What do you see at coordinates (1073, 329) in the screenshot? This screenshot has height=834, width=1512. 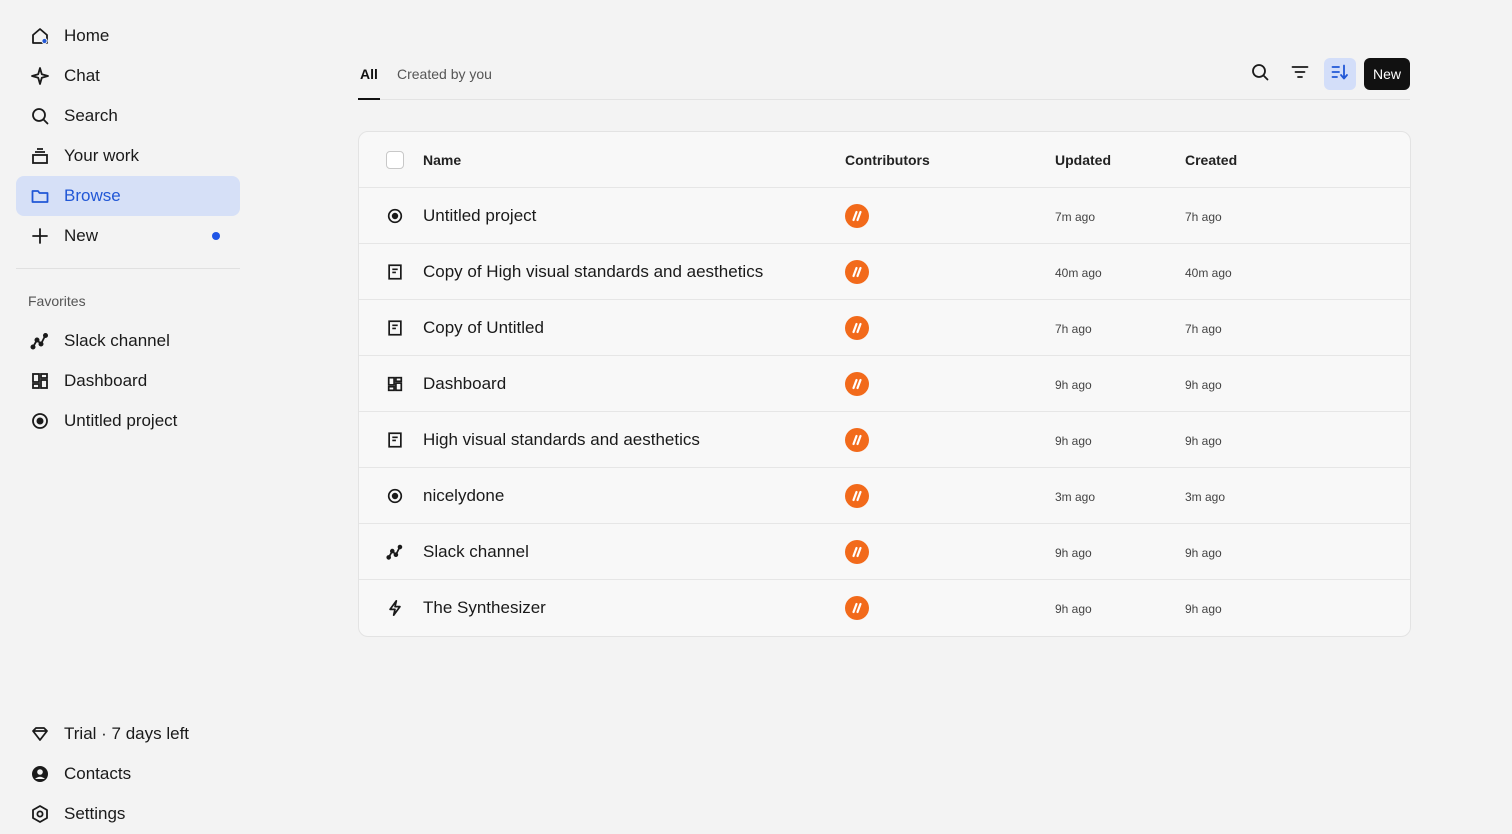 I see `row-updated: 7h ago` at bounding box center [1073, 329].